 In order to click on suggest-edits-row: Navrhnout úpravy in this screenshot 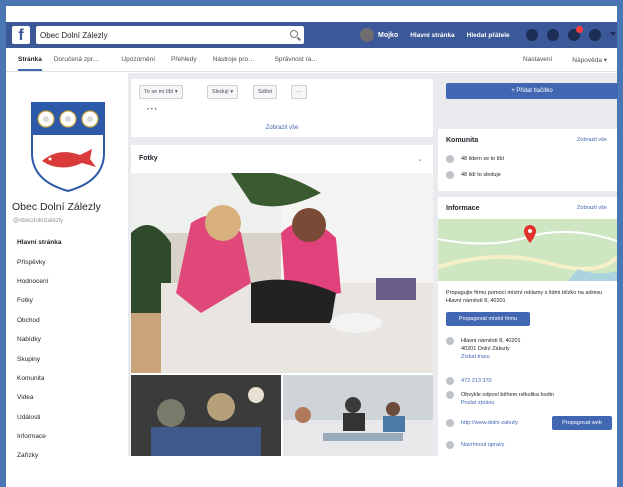, I will do `click(475, 445)`.